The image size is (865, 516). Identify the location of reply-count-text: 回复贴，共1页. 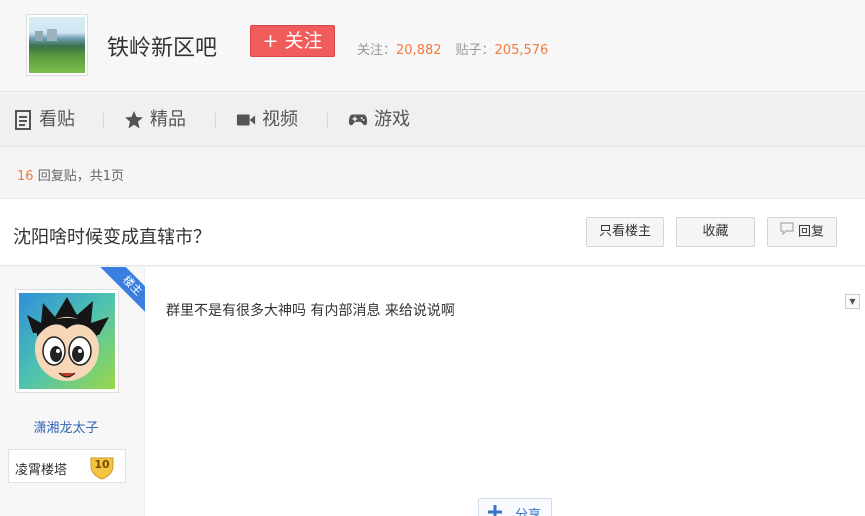
(80, 176).